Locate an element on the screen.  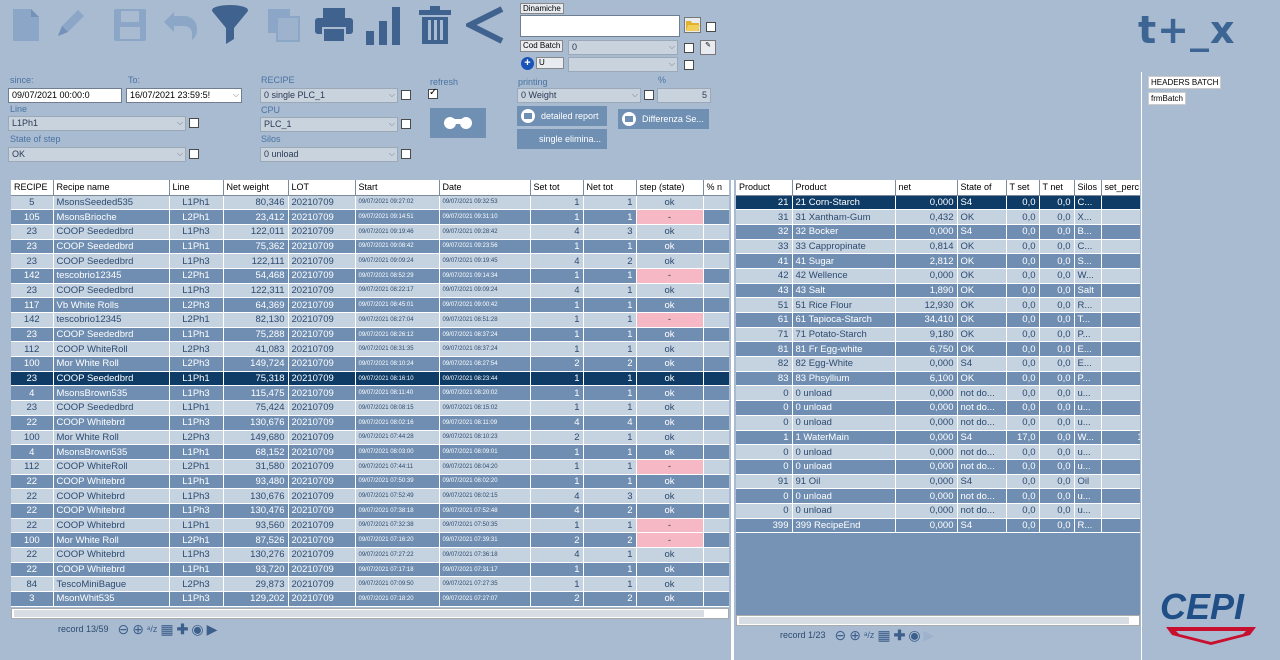
batch-column-header: Net tot is located at coordinates (610, 188).